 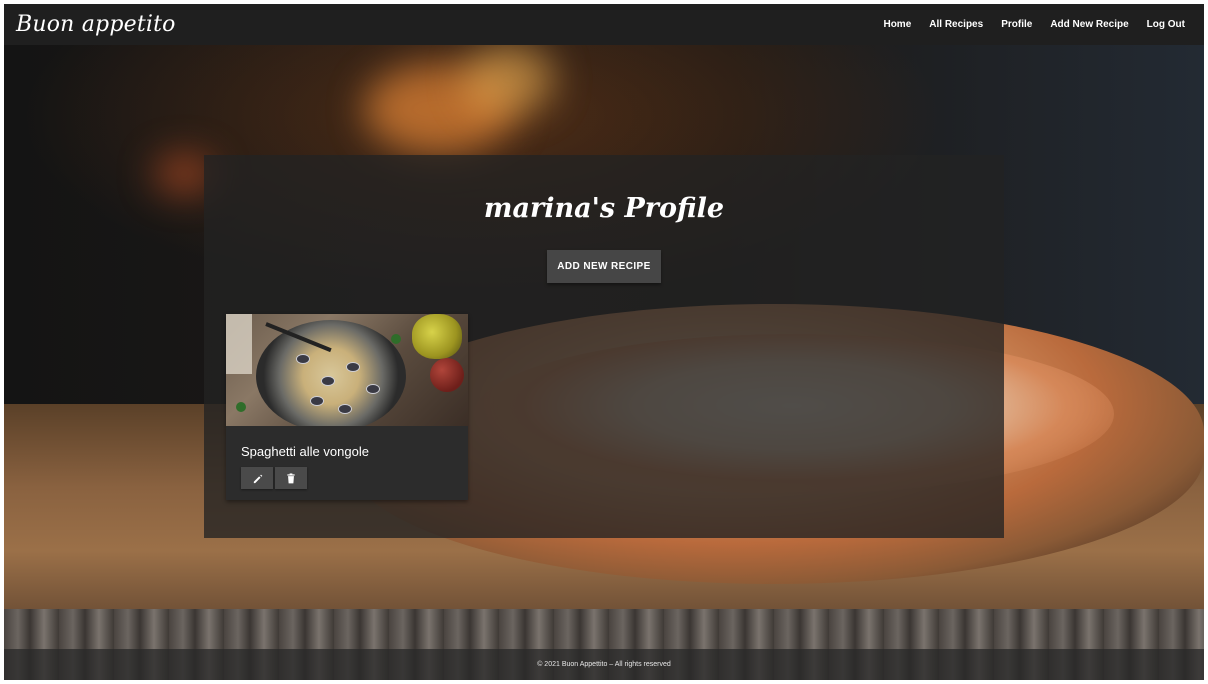 What do you see at coordinates (897, 24) in the screenshot?
I see `nav-home: Home` at bounding box center [897, 24].